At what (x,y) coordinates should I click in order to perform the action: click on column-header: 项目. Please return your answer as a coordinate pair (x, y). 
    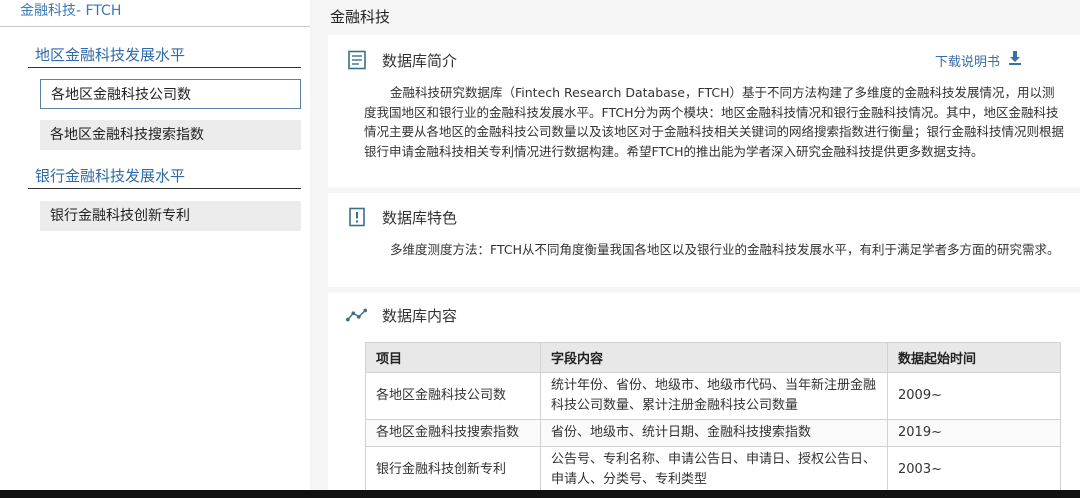
    Looking at the image, I should click on (453, 357).